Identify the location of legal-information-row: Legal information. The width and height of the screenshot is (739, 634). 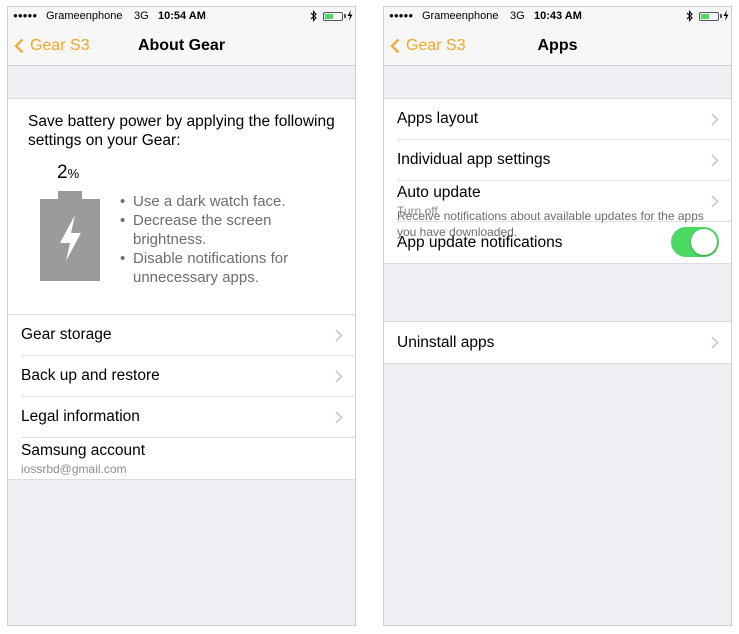
(188, 417).